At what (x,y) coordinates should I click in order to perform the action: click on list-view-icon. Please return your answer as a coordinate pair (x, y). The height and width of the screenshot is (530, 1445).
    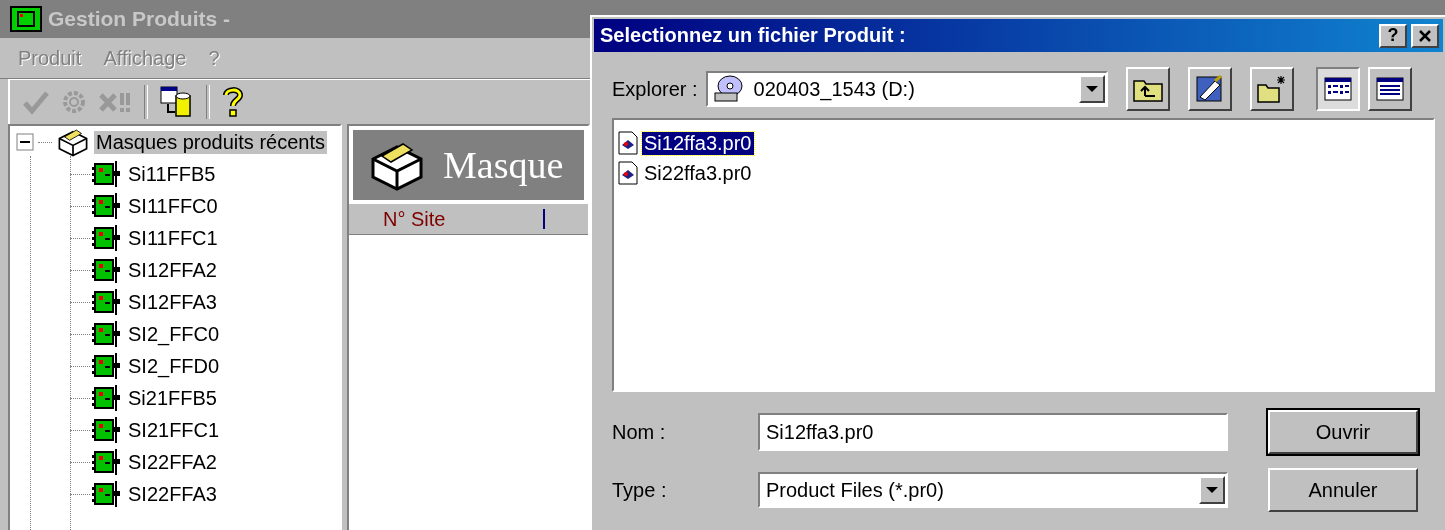
    Looking at the image, I should click on (1337, 89).